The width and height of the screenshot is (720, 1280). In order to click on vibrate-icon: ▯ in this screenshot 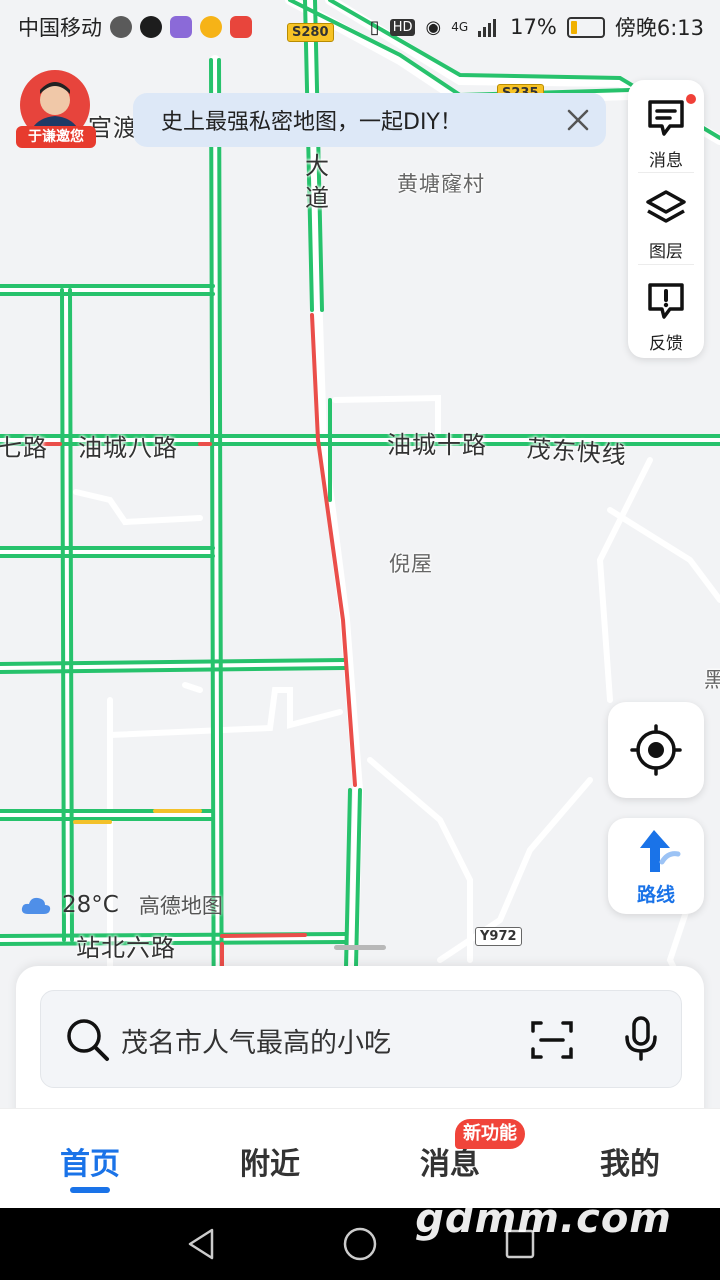, I will do `click(374, 27)`.